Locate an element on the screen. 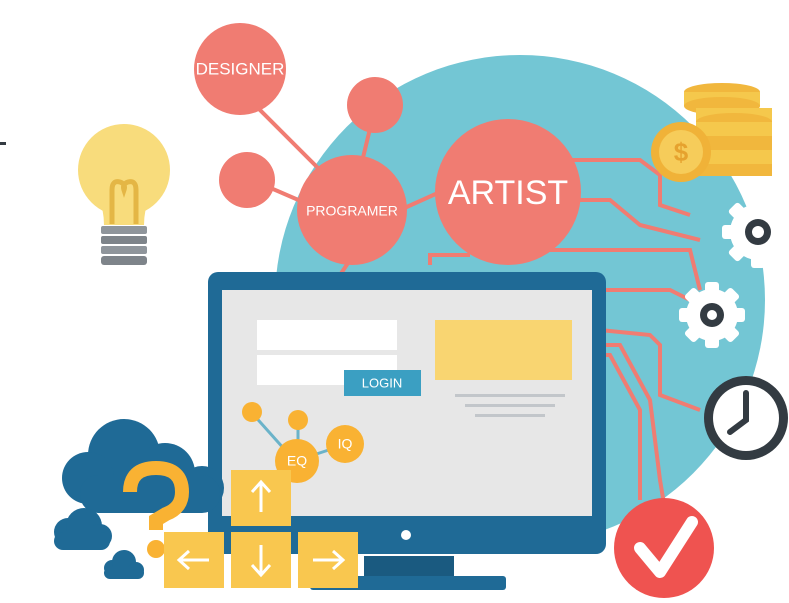  light-bulb-icon is located at coordinates (124, 194).